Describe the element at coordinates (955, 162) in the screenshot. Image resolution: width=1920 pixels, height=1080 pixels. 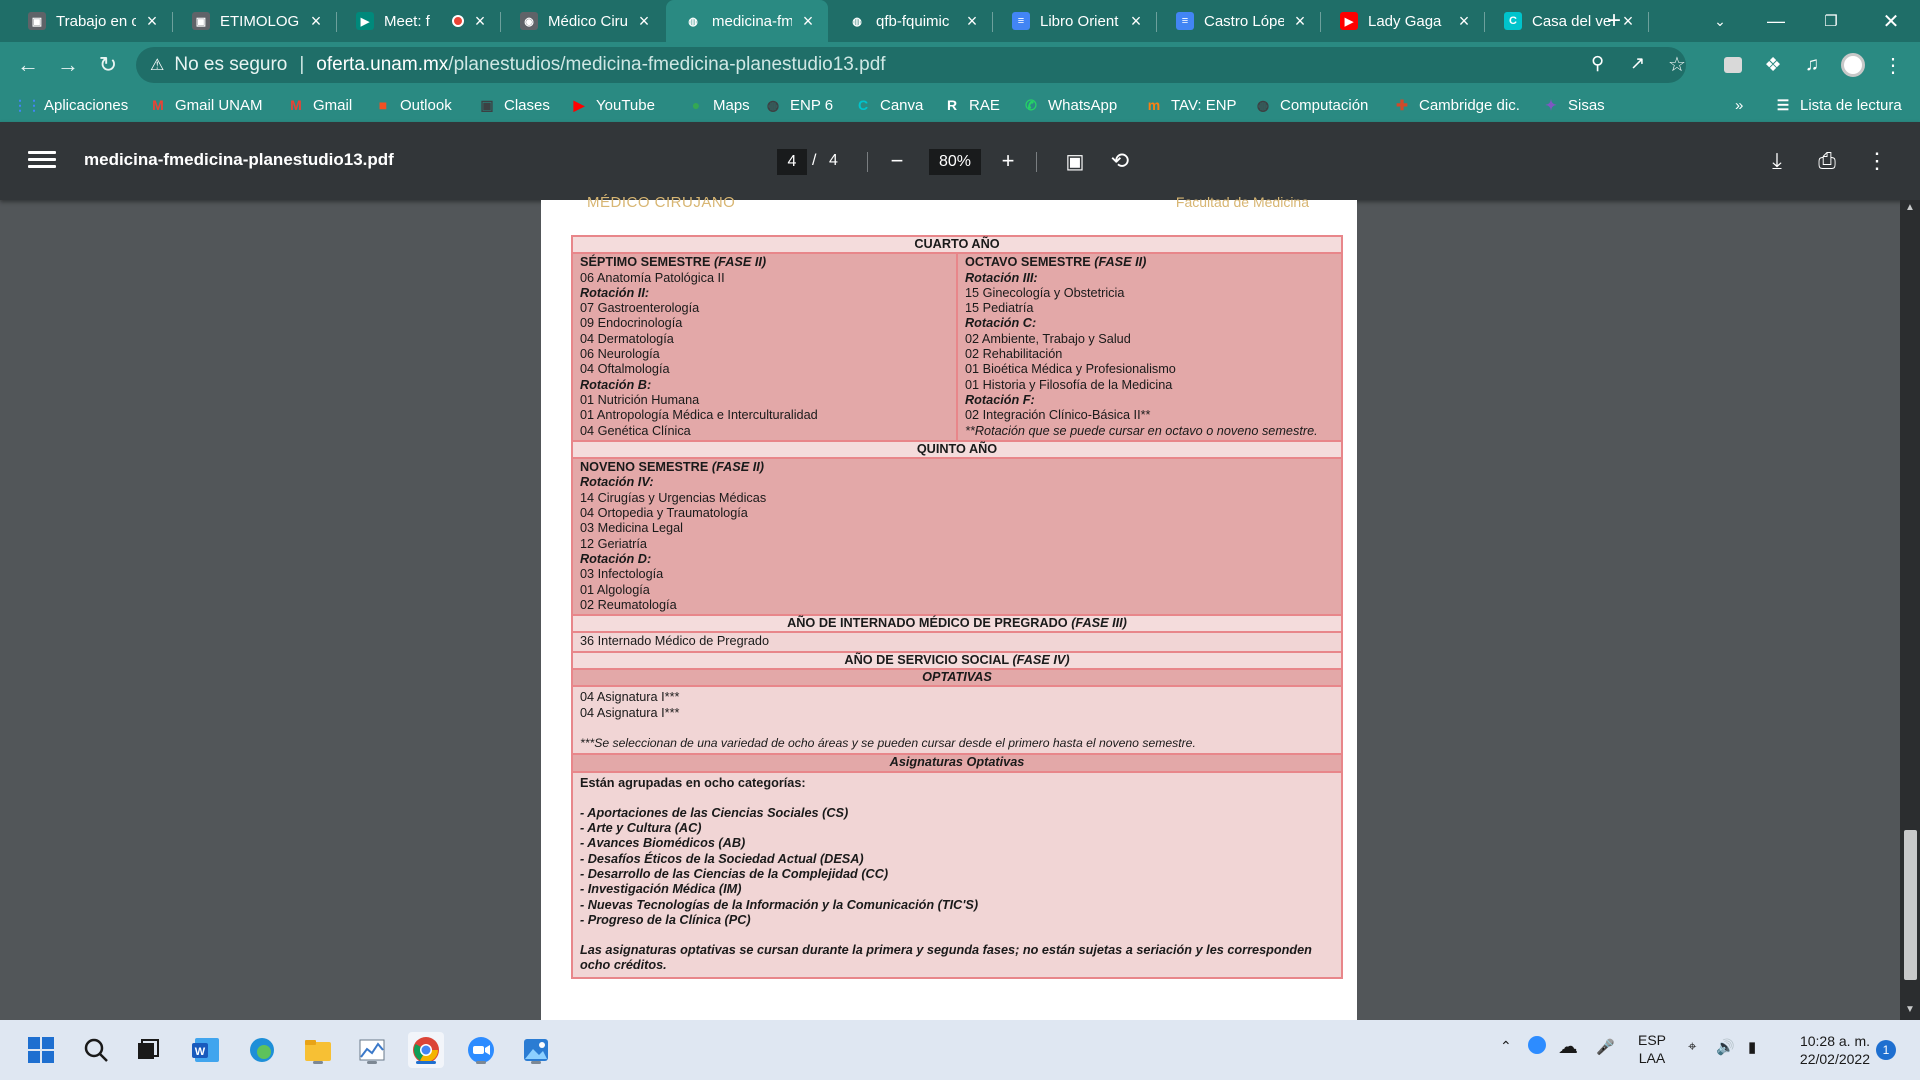
I see `zoom-level-input: 80%` at that location.